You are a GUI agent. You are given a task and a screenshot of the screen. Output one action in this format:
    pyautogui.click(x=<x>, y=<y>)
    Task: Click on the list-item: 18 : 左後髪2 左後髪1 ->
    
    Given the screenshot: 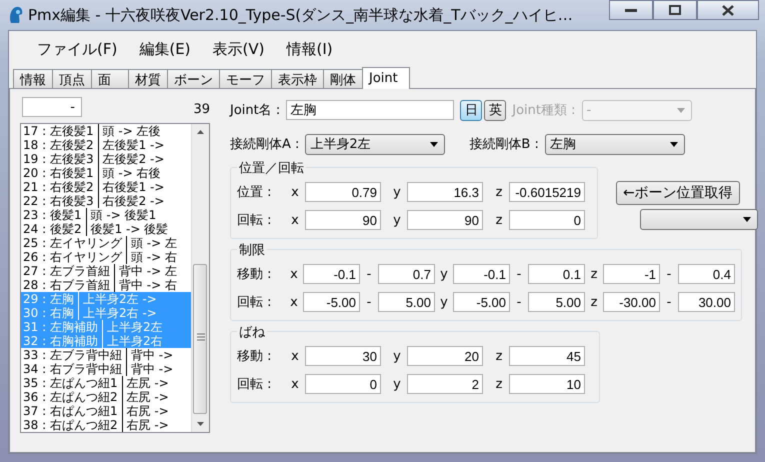 What is the action you would take?
    pyautogui.click(x=106, y=145)
    